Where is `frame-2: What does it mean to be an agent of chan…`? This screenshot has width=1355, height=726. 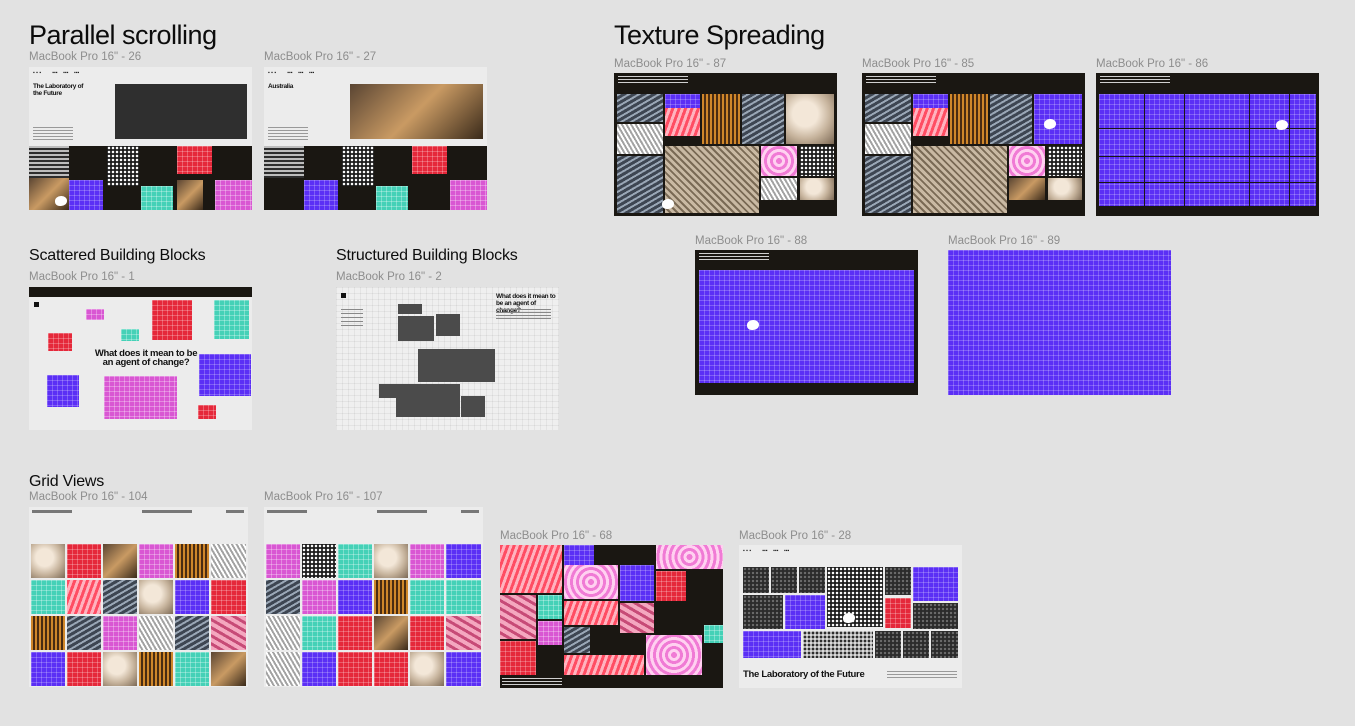 frame-2: What does it mean to be an agent of chan… is located at coordinates (447, 358).